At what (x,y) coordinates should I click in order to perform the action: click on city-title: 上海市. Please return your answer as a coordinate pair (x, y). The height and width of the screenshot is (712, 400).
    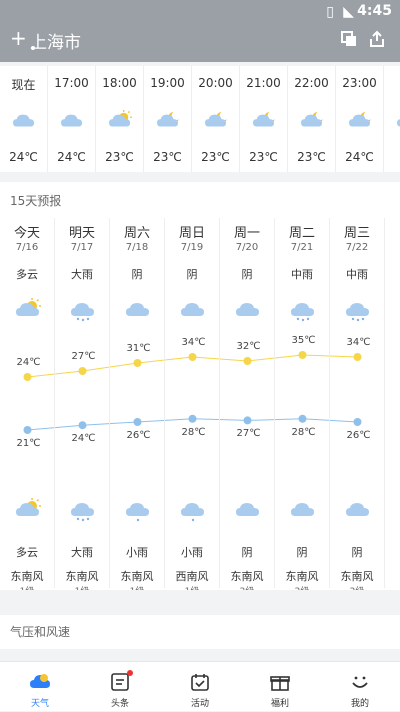
    Looking at the image, I should click on (55, 40).